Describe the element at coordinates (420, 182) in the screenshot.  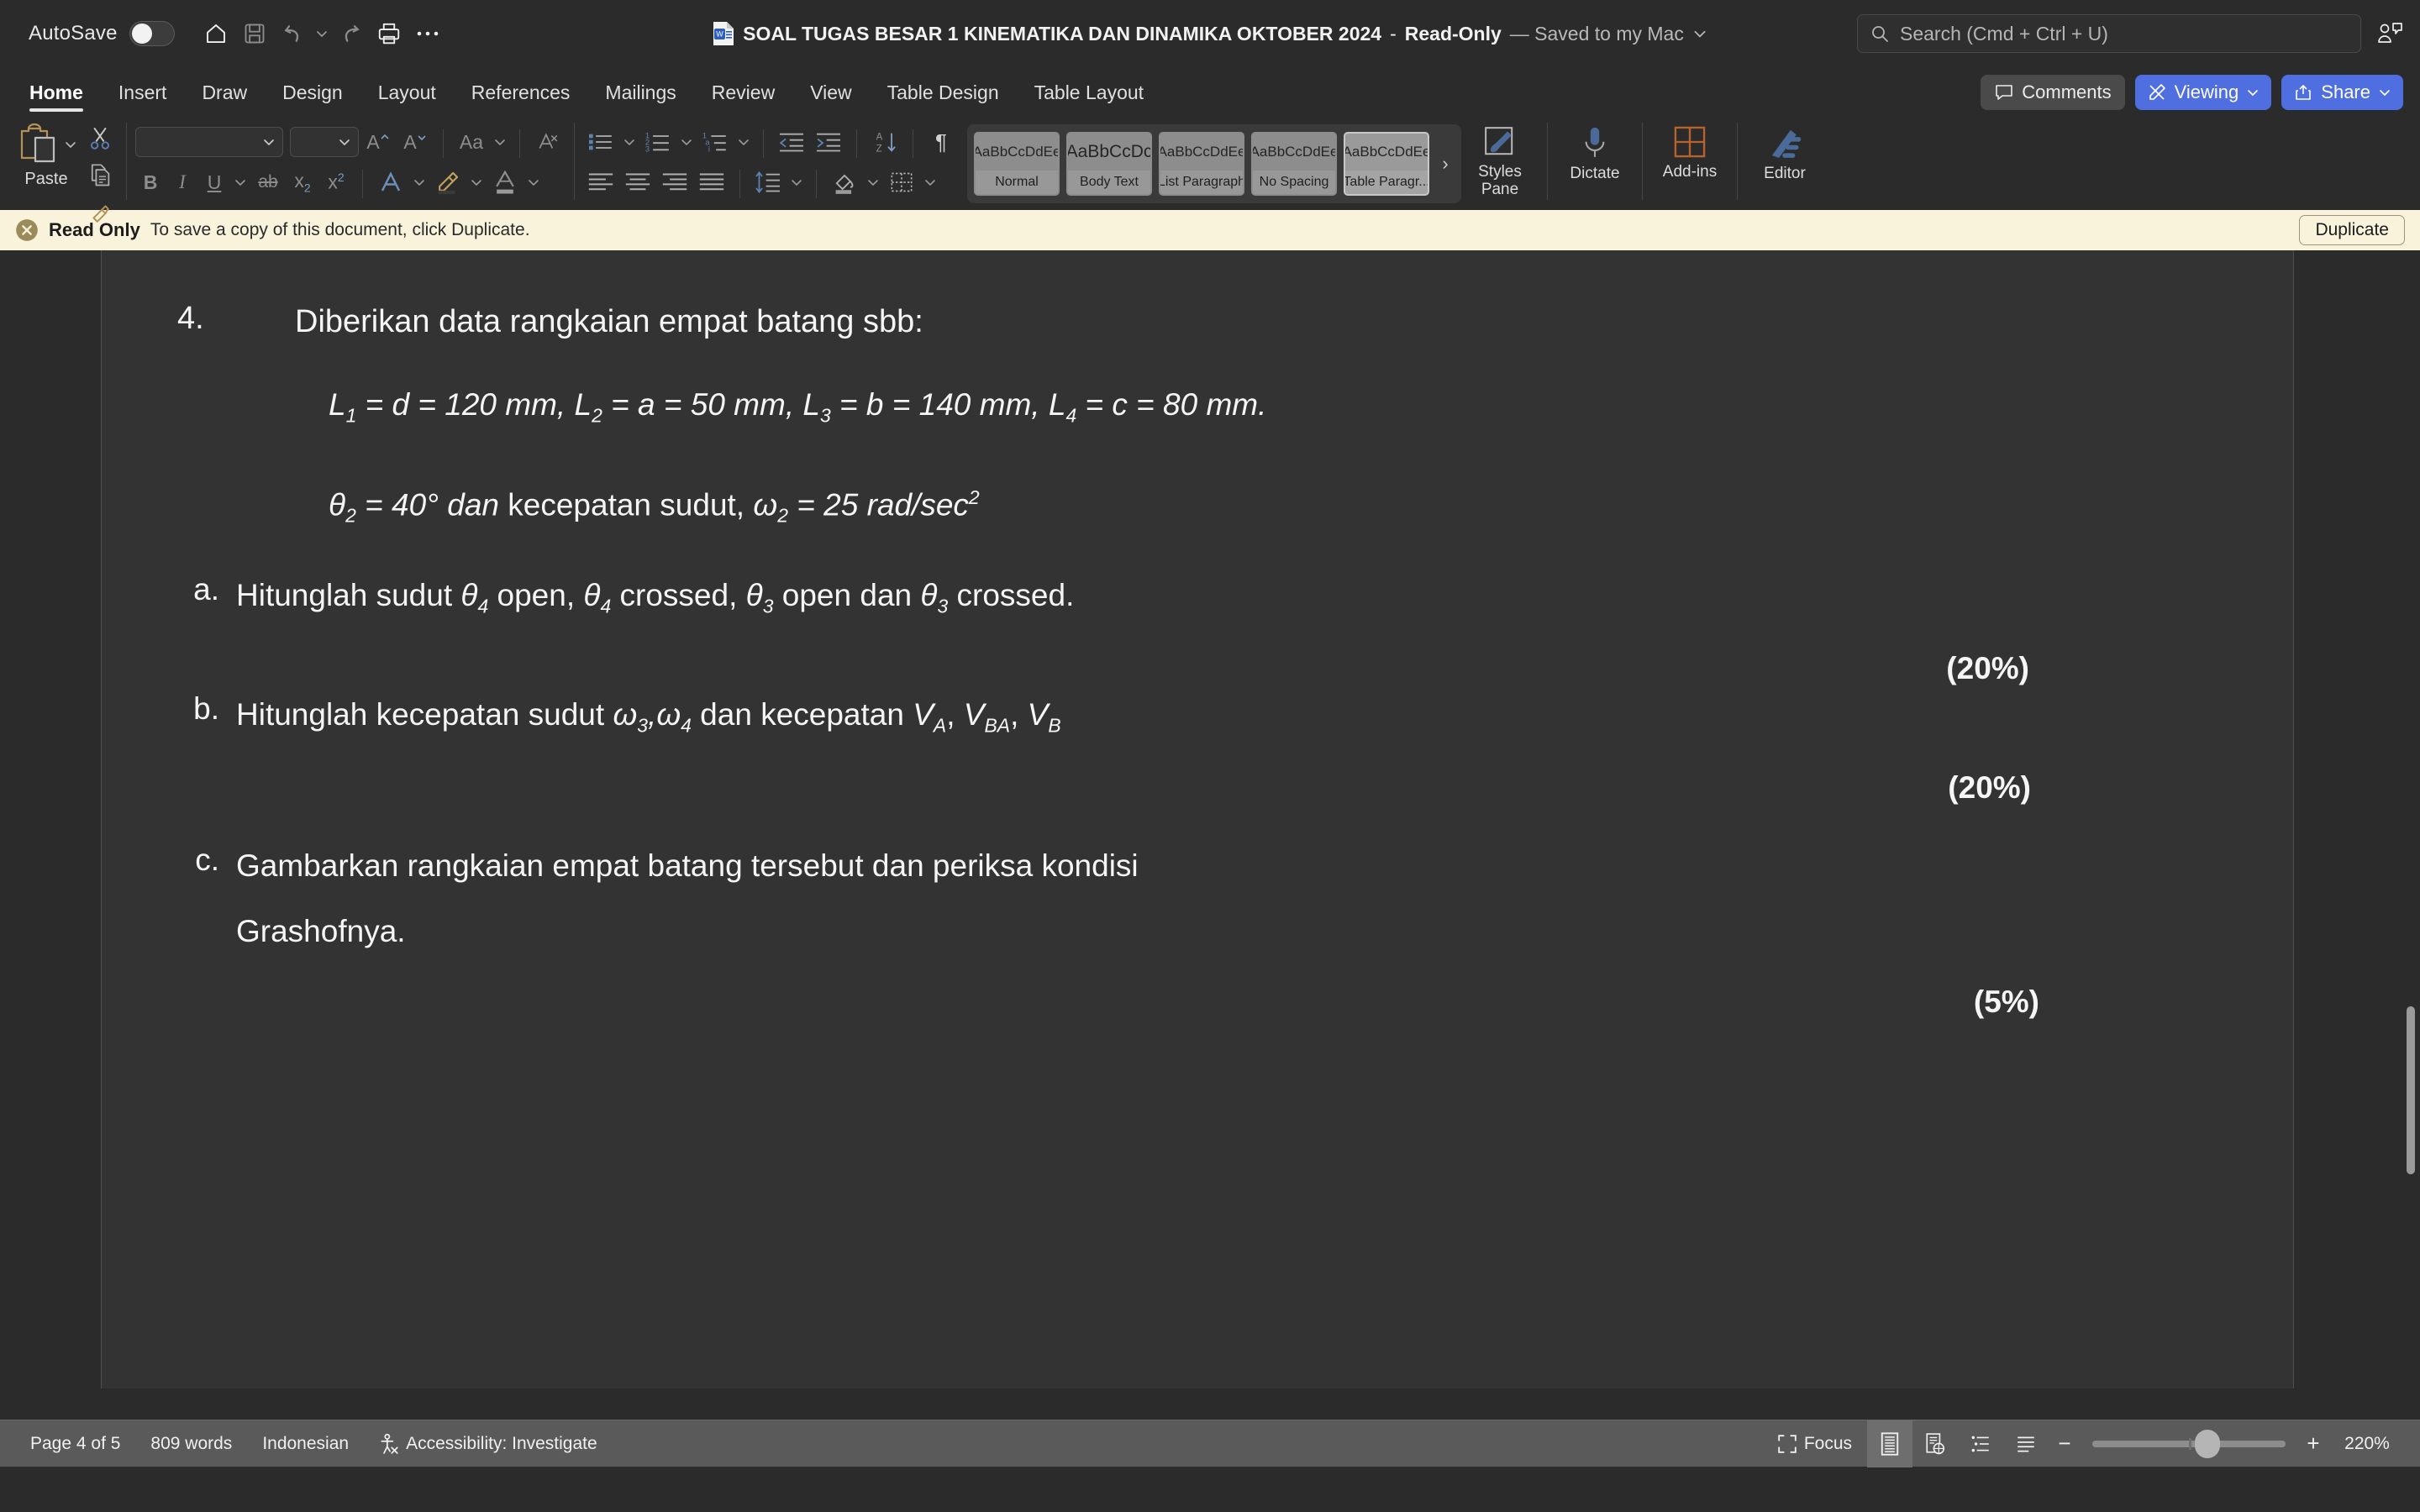
I see `text-effects-chevron-down-icon` at that location.